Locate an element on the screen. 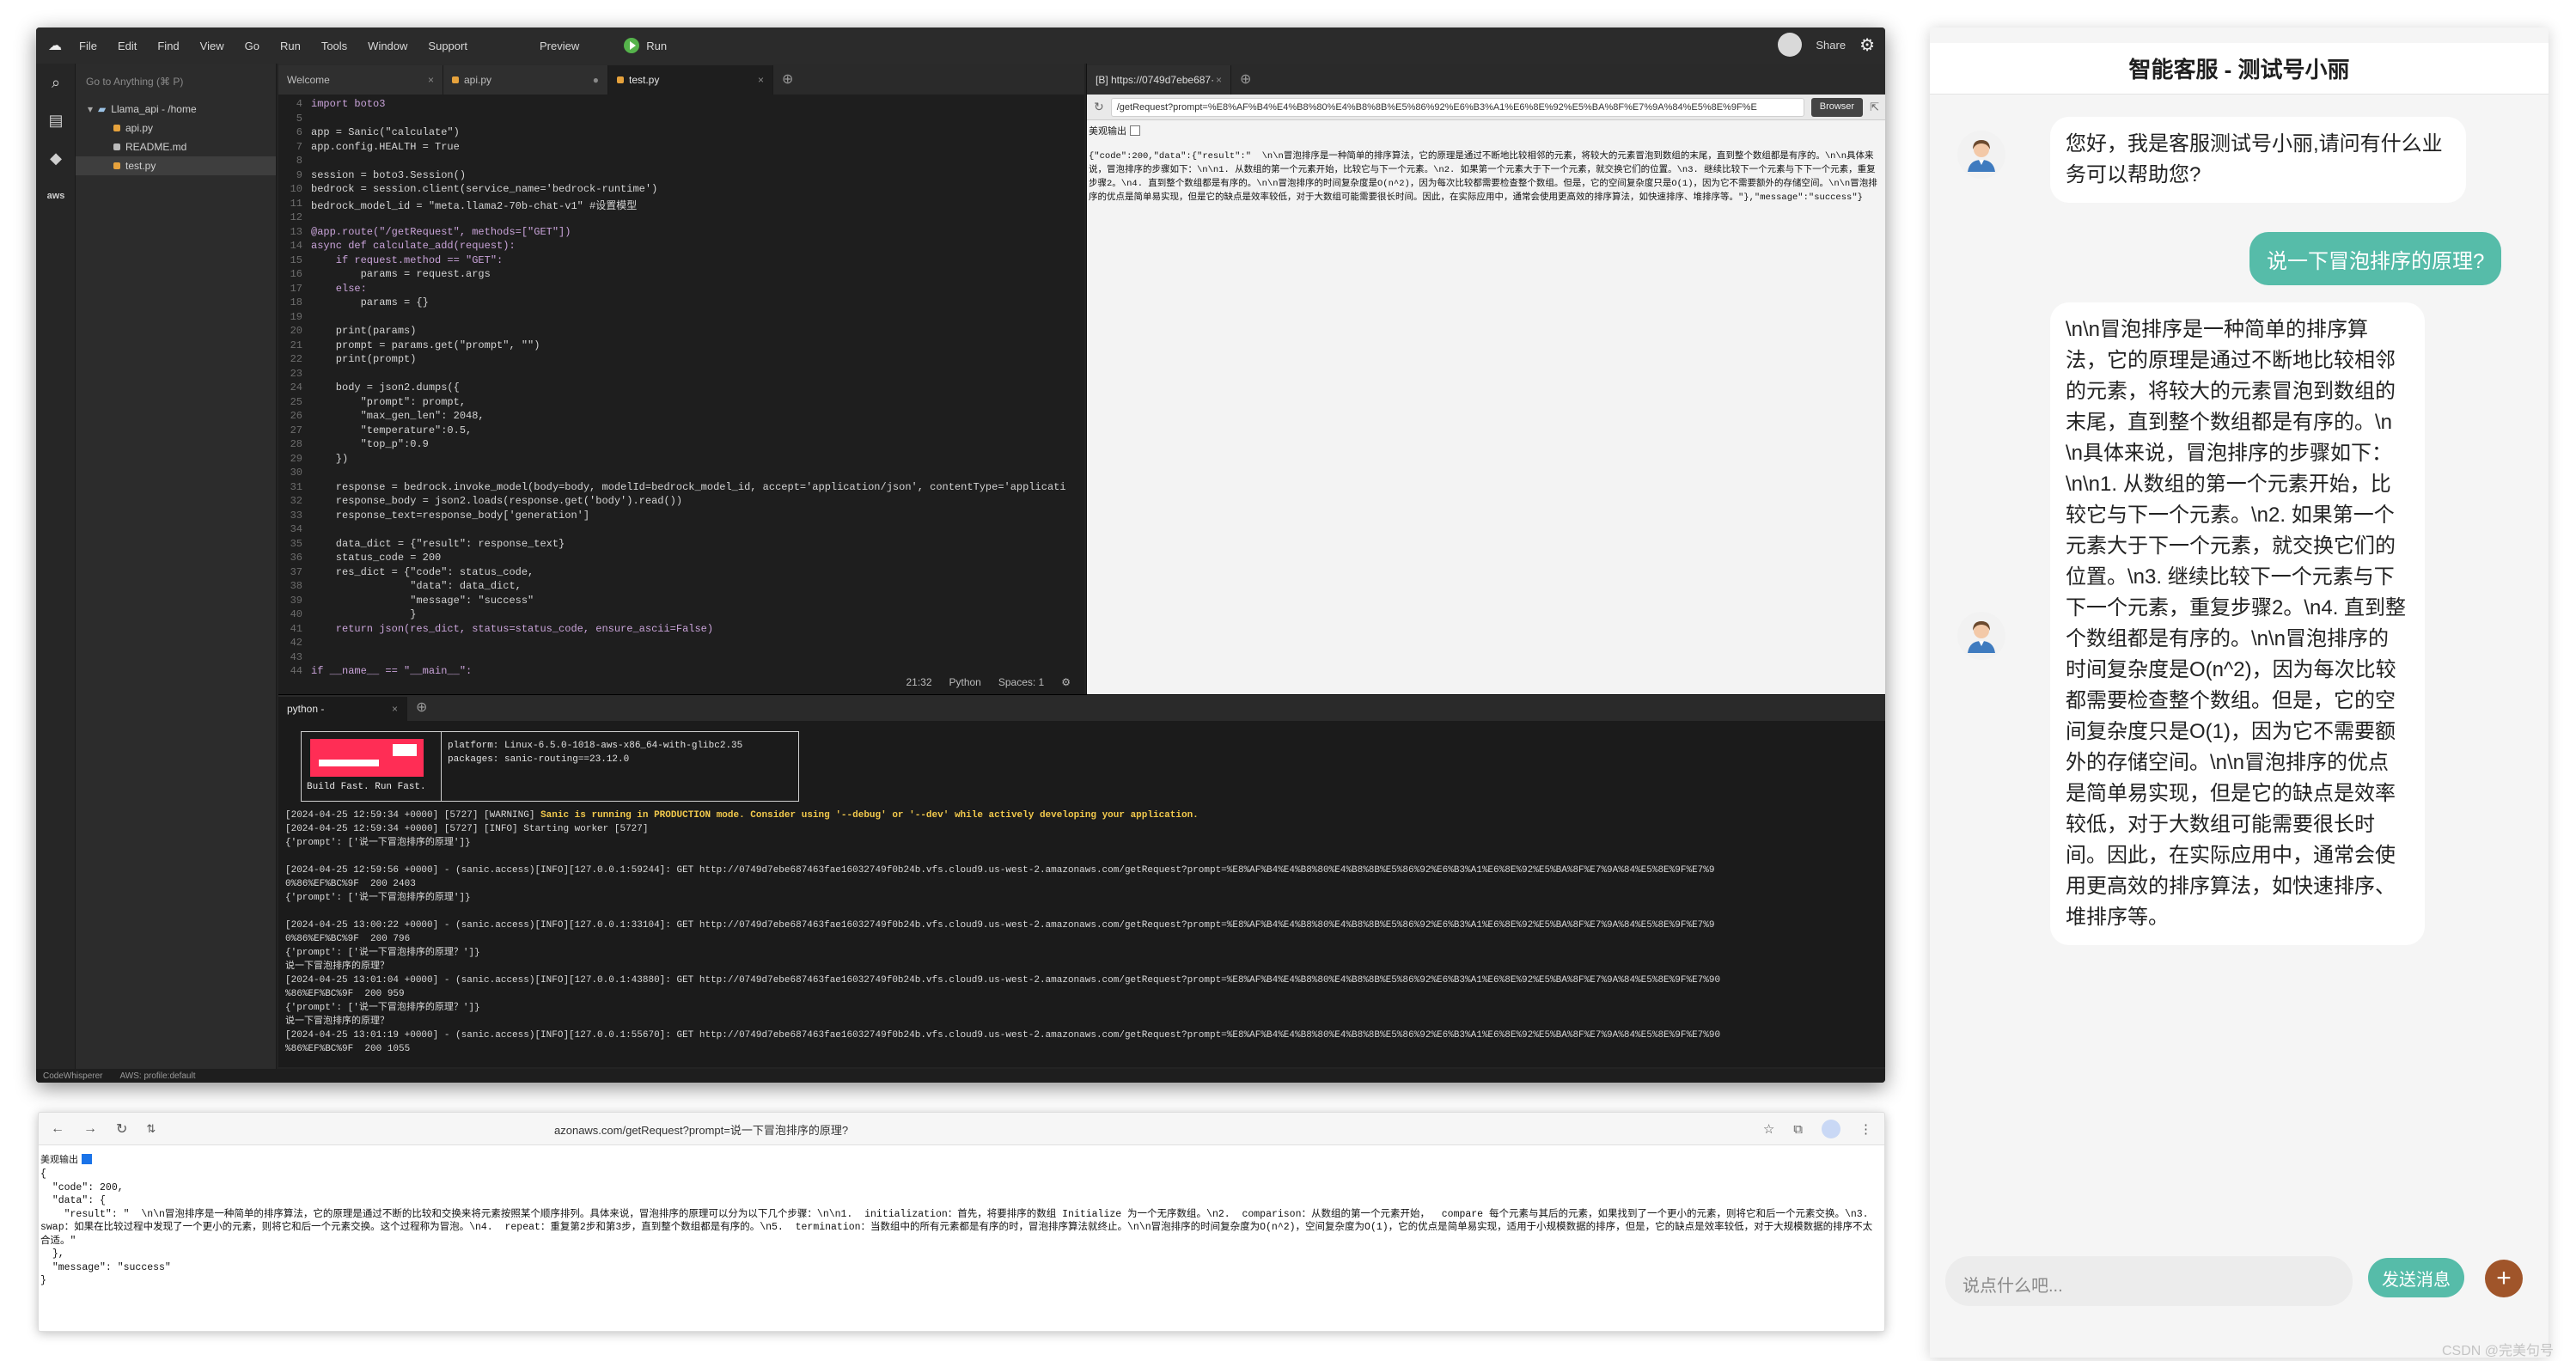 This screenshot has width=2576, height=1361. code-text: if request.method == "GET": is located at coordinates (407, 259).